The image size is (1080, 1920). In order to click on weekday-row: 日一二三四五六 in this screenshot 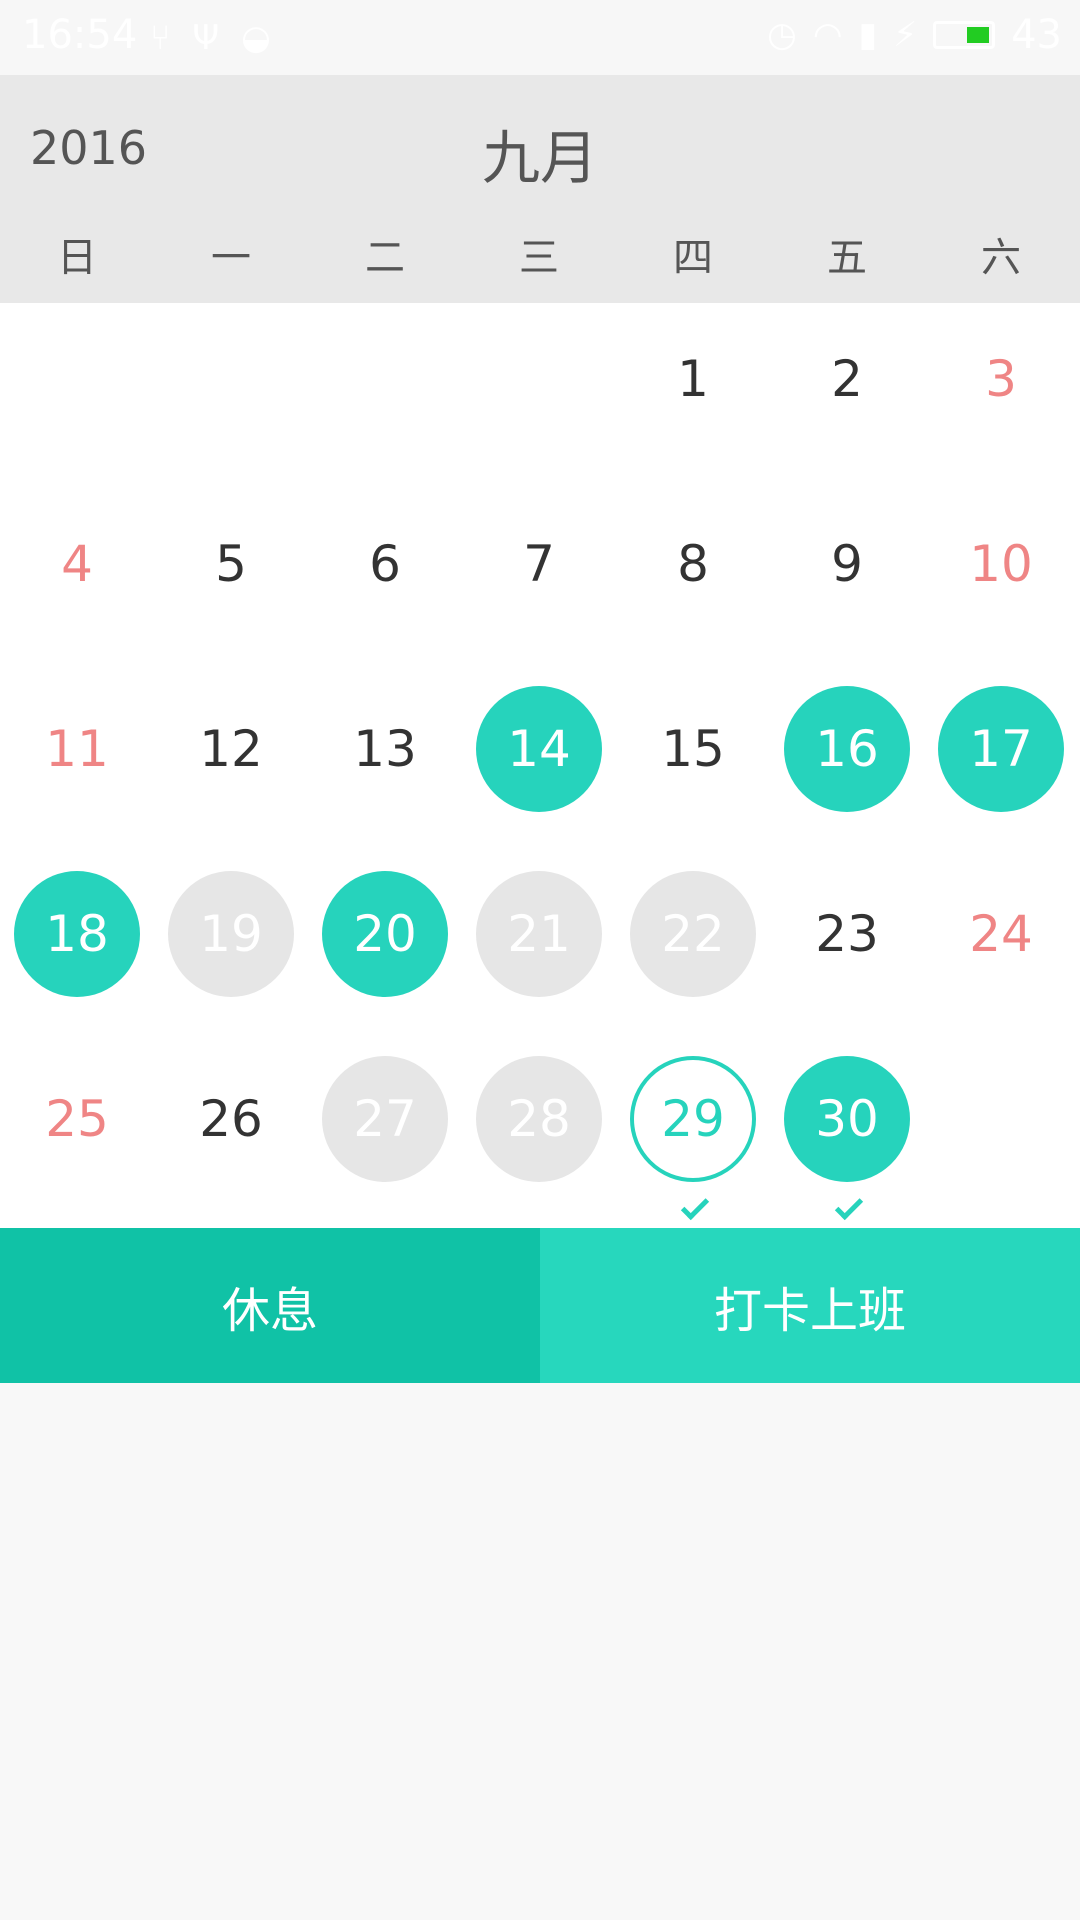, I will do `click(540, 260)`.